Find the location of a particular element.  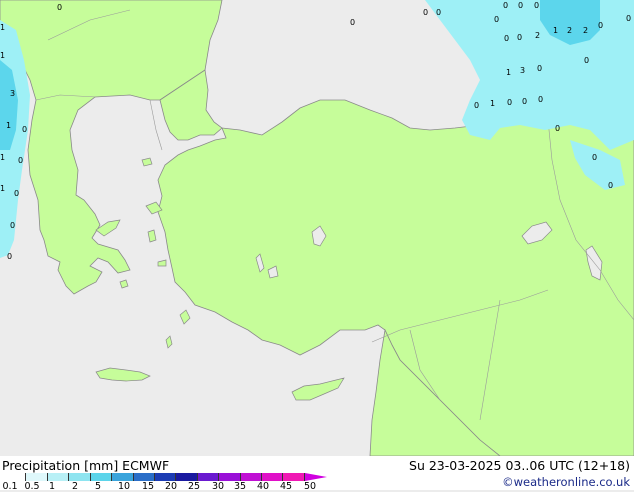

legend-label: 5 is located at coordinates (98, 486).